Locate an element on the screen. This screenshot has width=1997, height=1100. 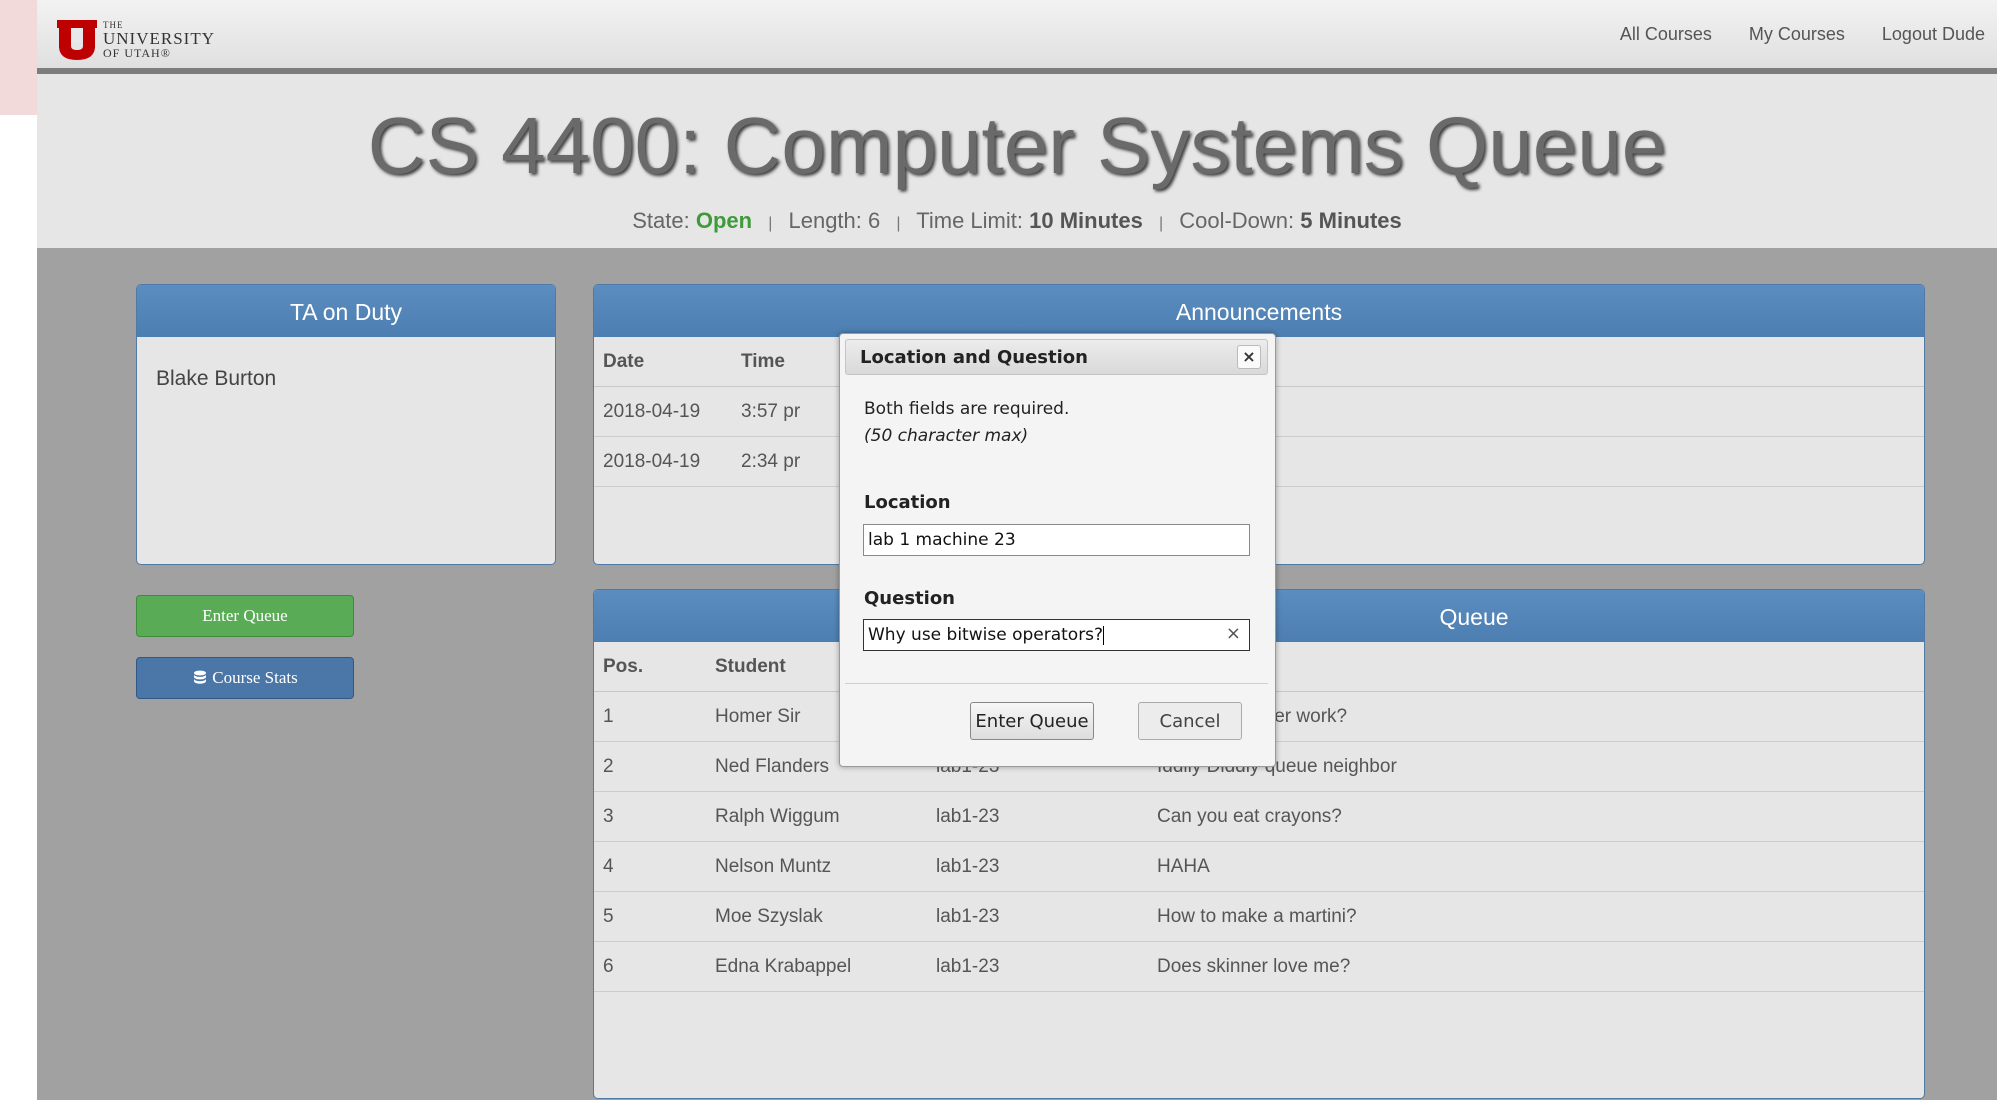
queue-student: Ralph Wiggum is located at coordinates (816, 816).